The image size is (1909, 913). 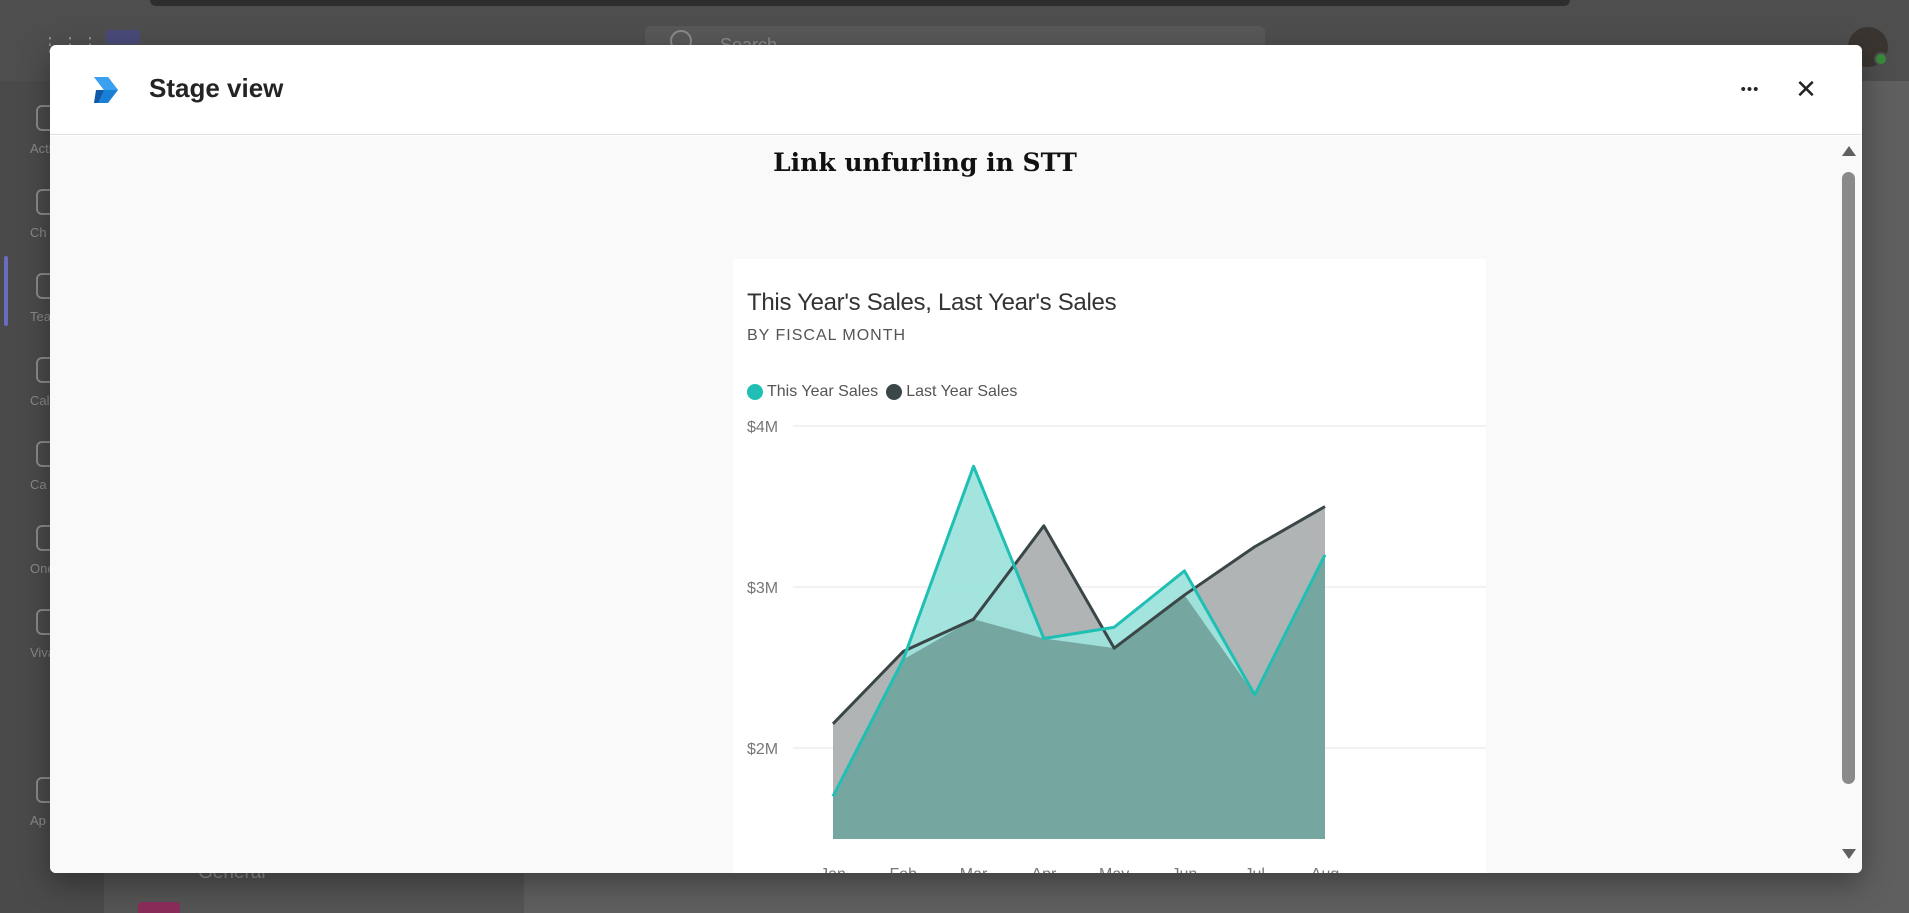 I want to click on dialog-title: Stage view, so click(x=216, y=88).